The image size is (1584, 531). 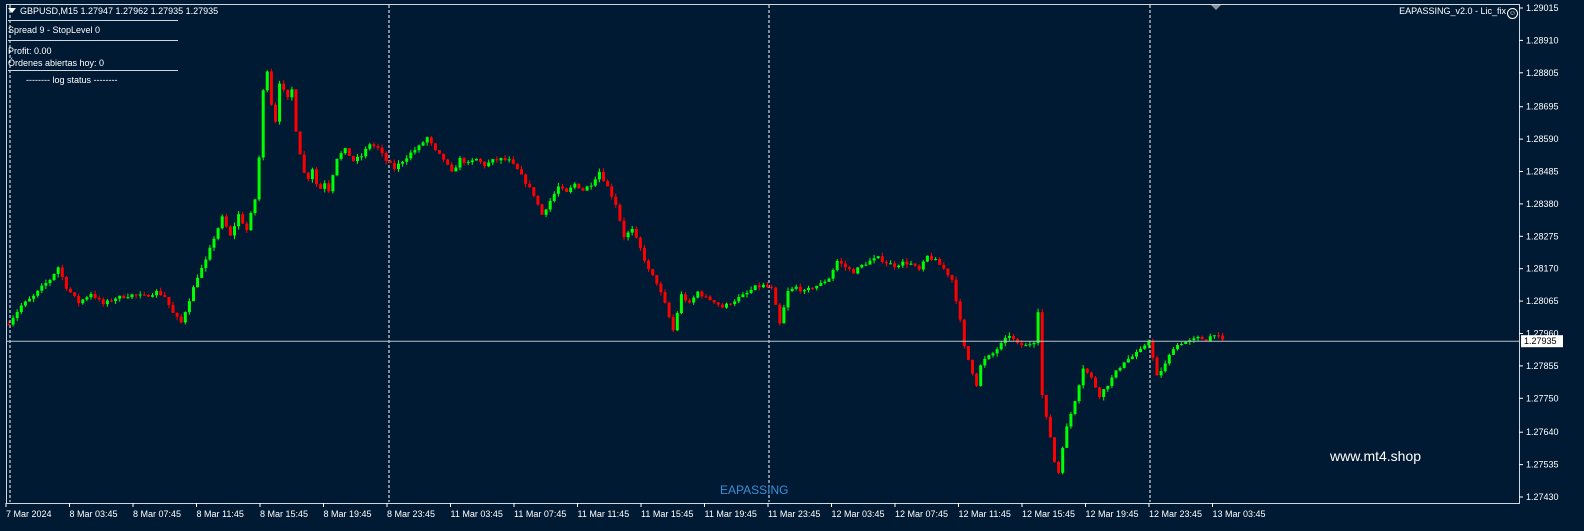 What do you see at coordinates (1542, 204) in the screenshot?
I see `price-tick-label: 1.28380` at bounding box center [1542, 204].